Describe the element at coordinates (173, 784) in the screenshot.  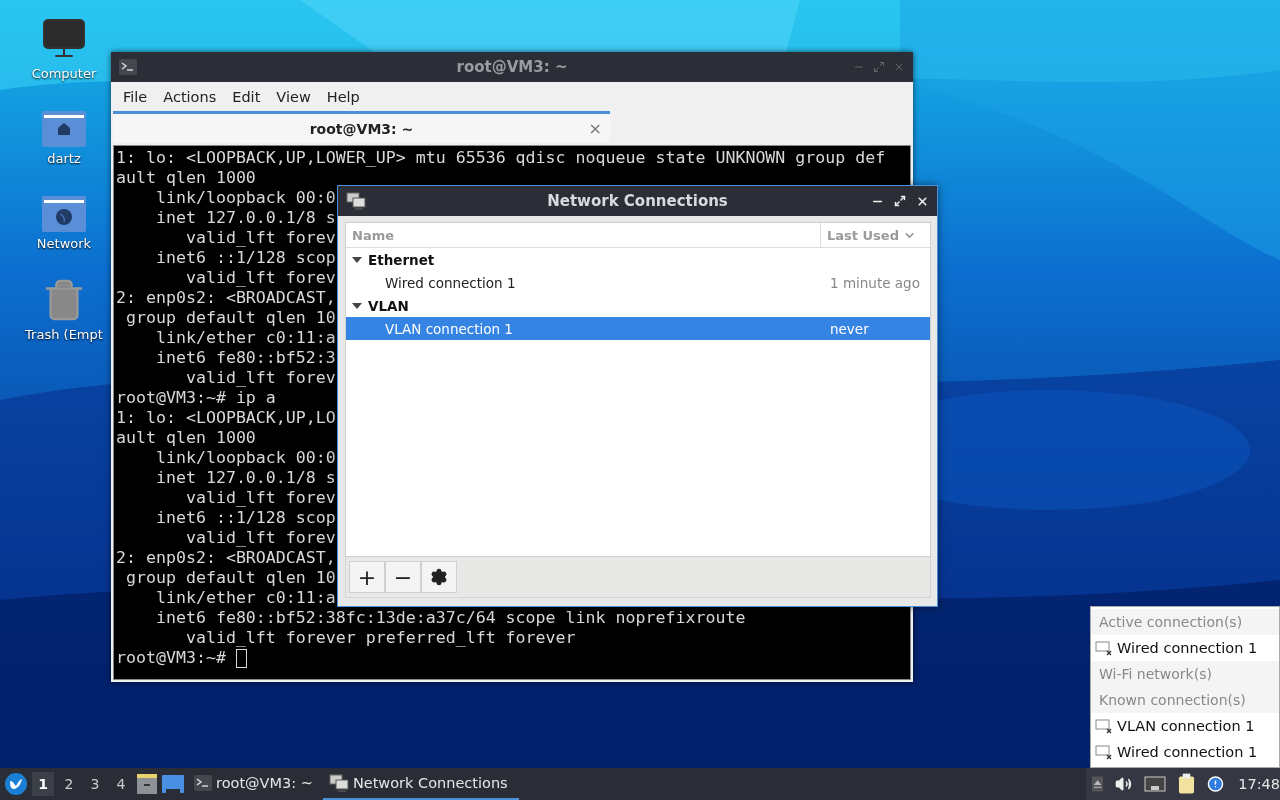
I see `desktop-icon` at that location.